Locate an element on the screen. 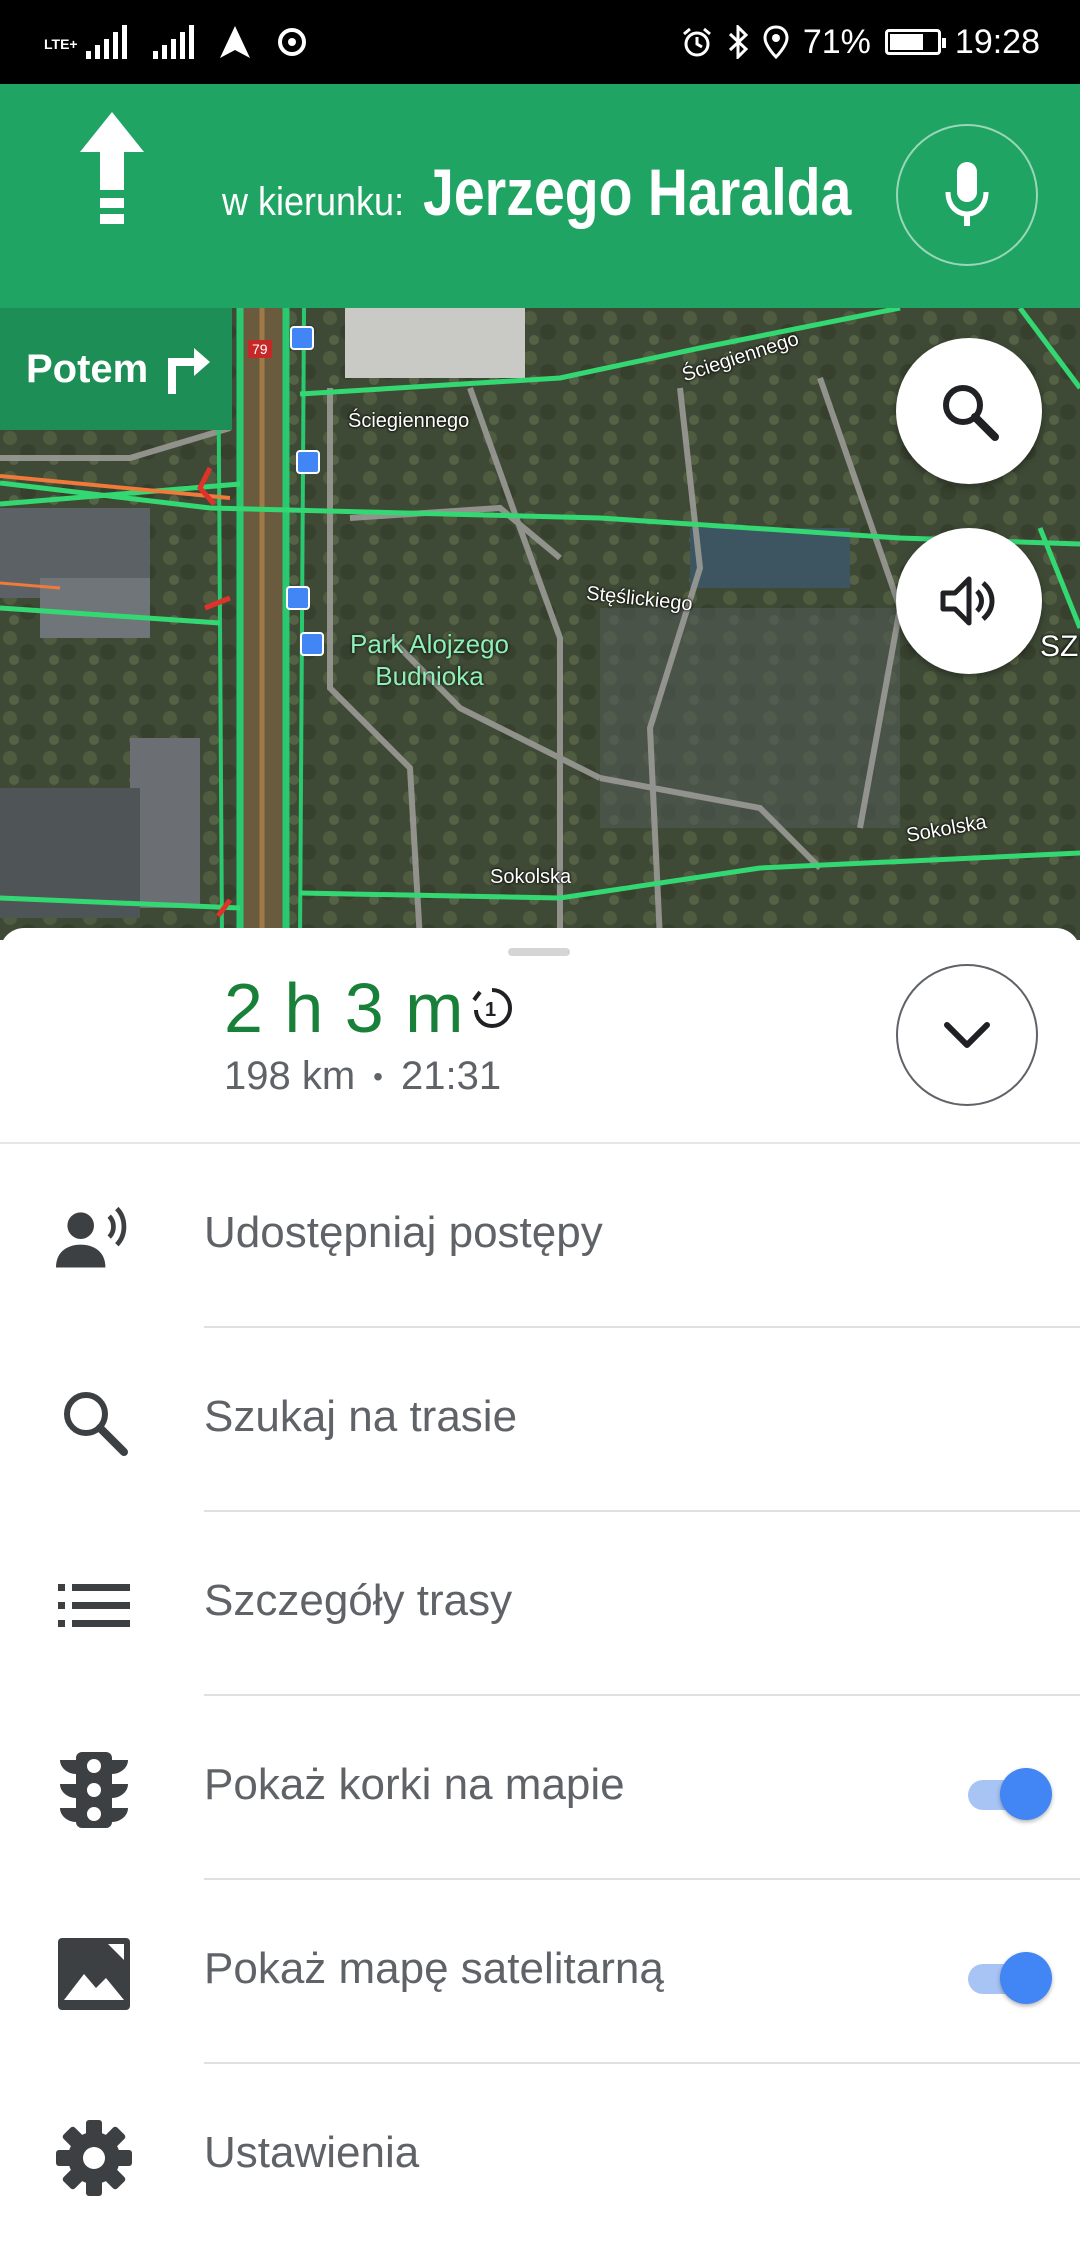 This screenshot has width=1080, height=2244. straight-arrow-icon is located at coordinates (112, 168).